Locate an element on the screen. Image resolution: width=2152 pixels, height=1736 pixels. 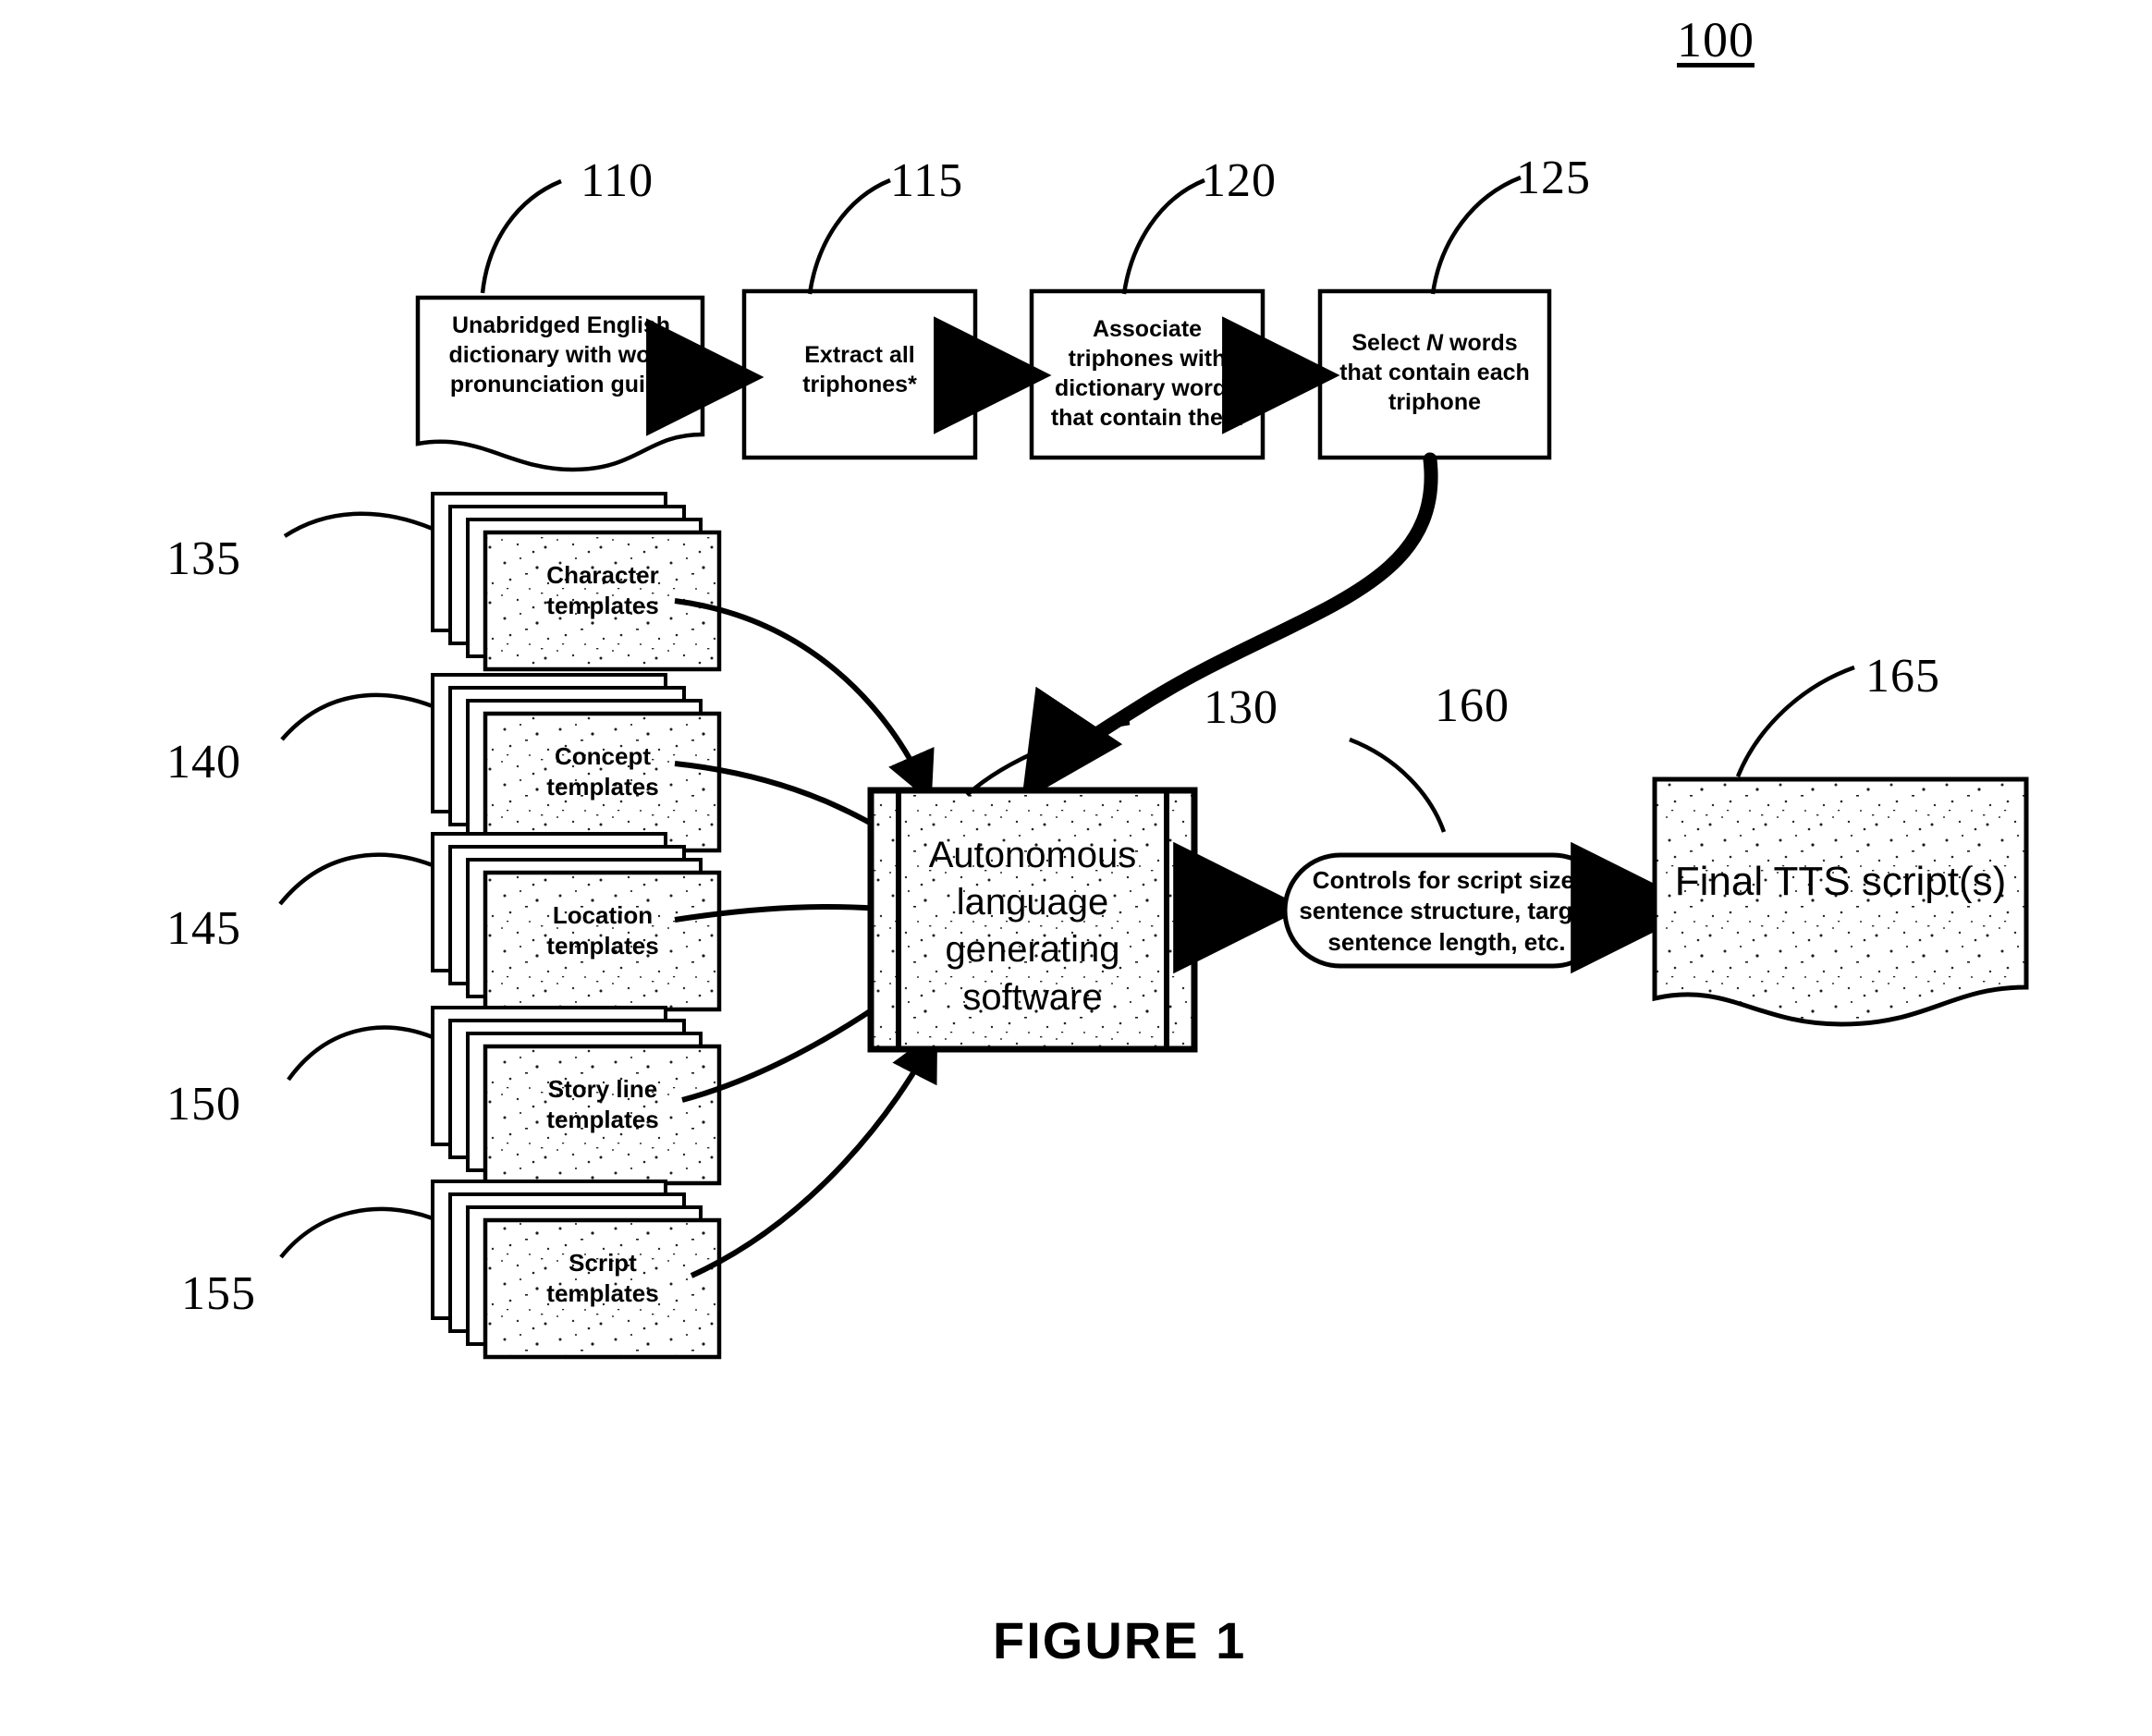
reference-160: 160 is located at coordinates (1472, 705).